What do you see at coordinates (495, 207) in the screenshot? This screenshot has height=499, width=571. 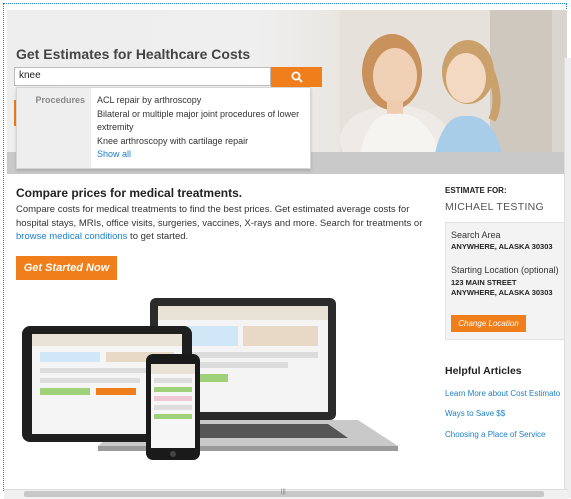 I see `estimate-user-name: MICHAEL TESTING` at bounding box center [495, 207].